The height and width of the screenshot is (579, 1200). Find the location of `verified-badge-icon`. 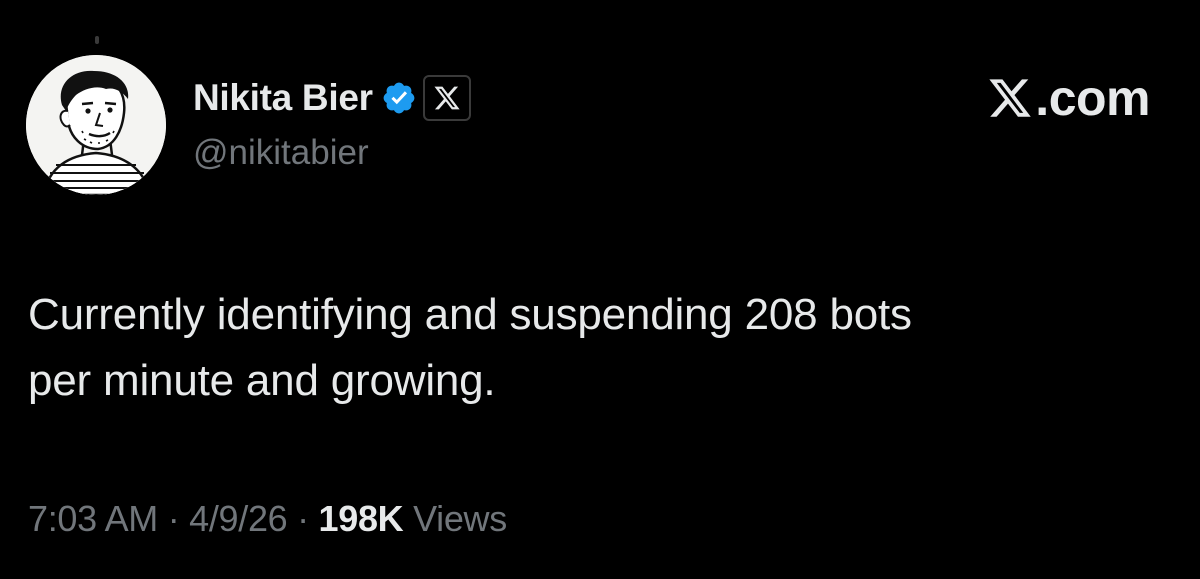

verified-badge-icon is located at coordinates (399, 98).